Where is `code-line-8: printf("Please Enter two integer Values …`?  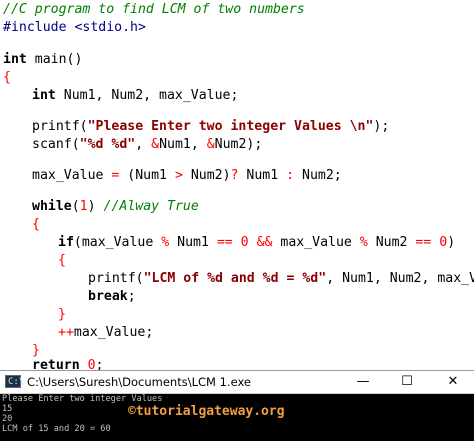
code-line-8: printf("Please Enter two integer Values … is located at coordinates (210, 127).